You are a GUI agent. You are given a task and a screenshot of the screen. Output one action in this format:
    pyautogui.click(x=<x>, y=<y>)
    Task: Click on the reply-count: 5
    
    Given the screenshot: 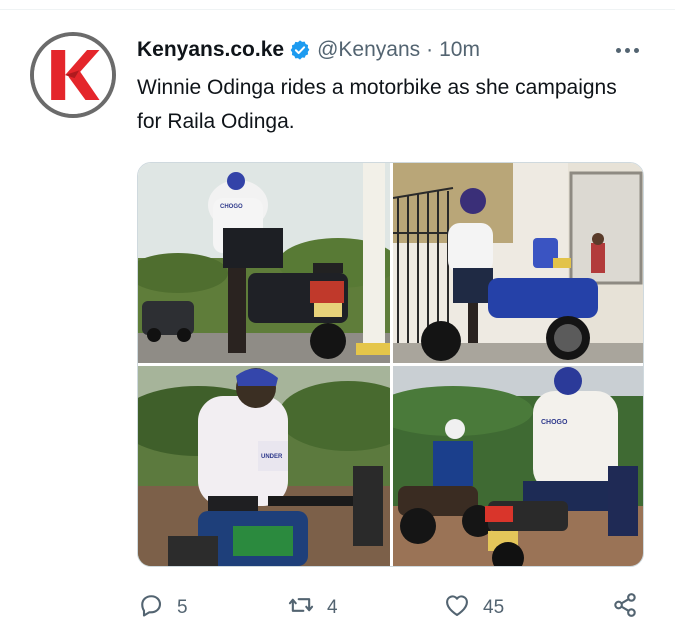 What is the action you would take?
    pyautogui.click(x=182, y=607)
    